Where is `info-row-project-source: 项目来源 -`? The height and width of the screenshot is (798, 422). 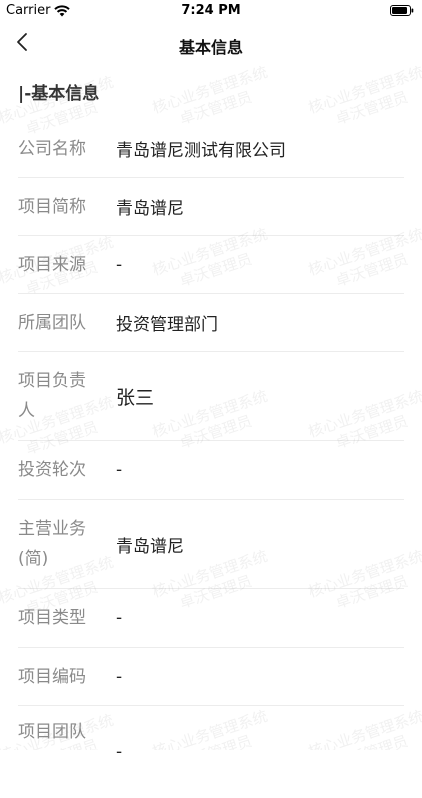 info-row-project-source: 项目来源 - is located at coordinates (211, 265).